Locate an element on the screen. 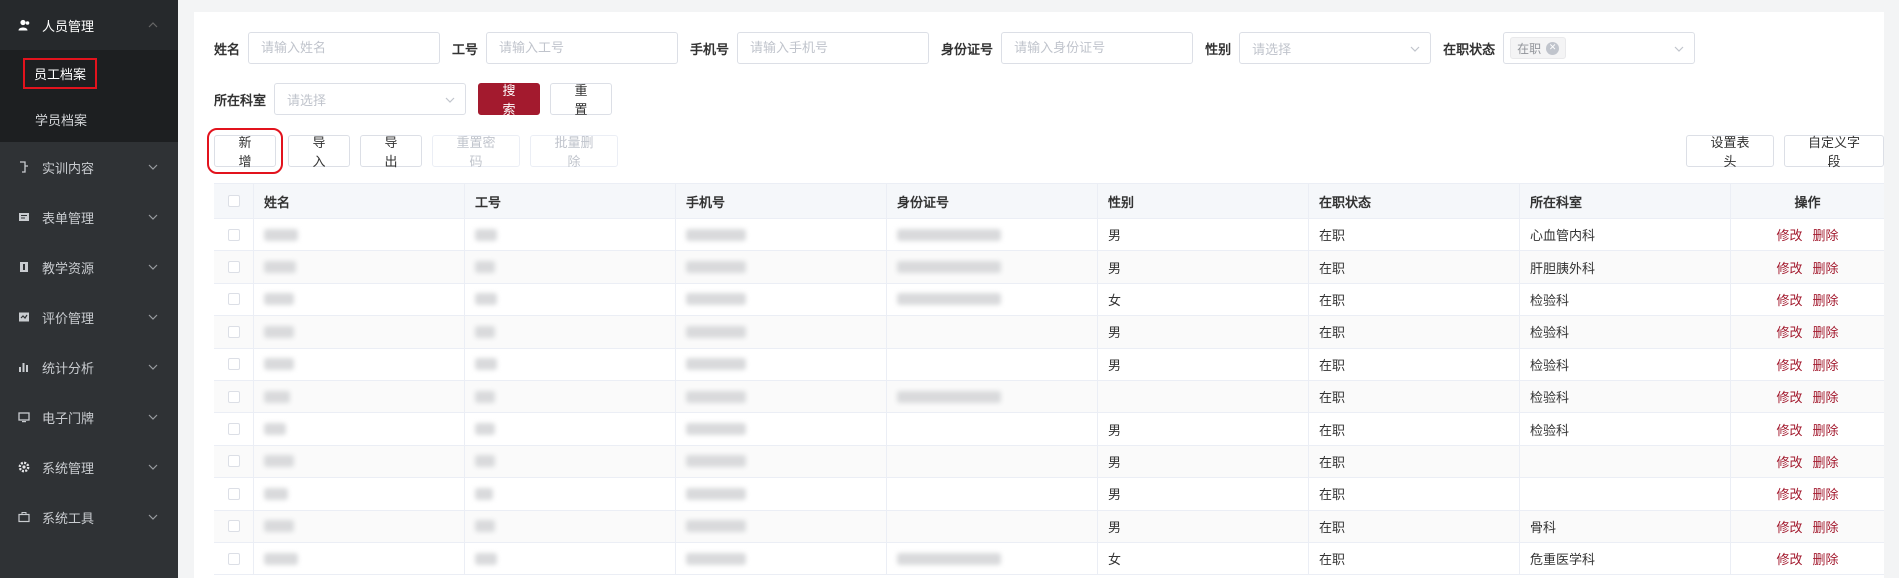 The image size is (1899, 578). toolbar-right: 设置表头 自定义字段 is located at coordinates (1785, 152).